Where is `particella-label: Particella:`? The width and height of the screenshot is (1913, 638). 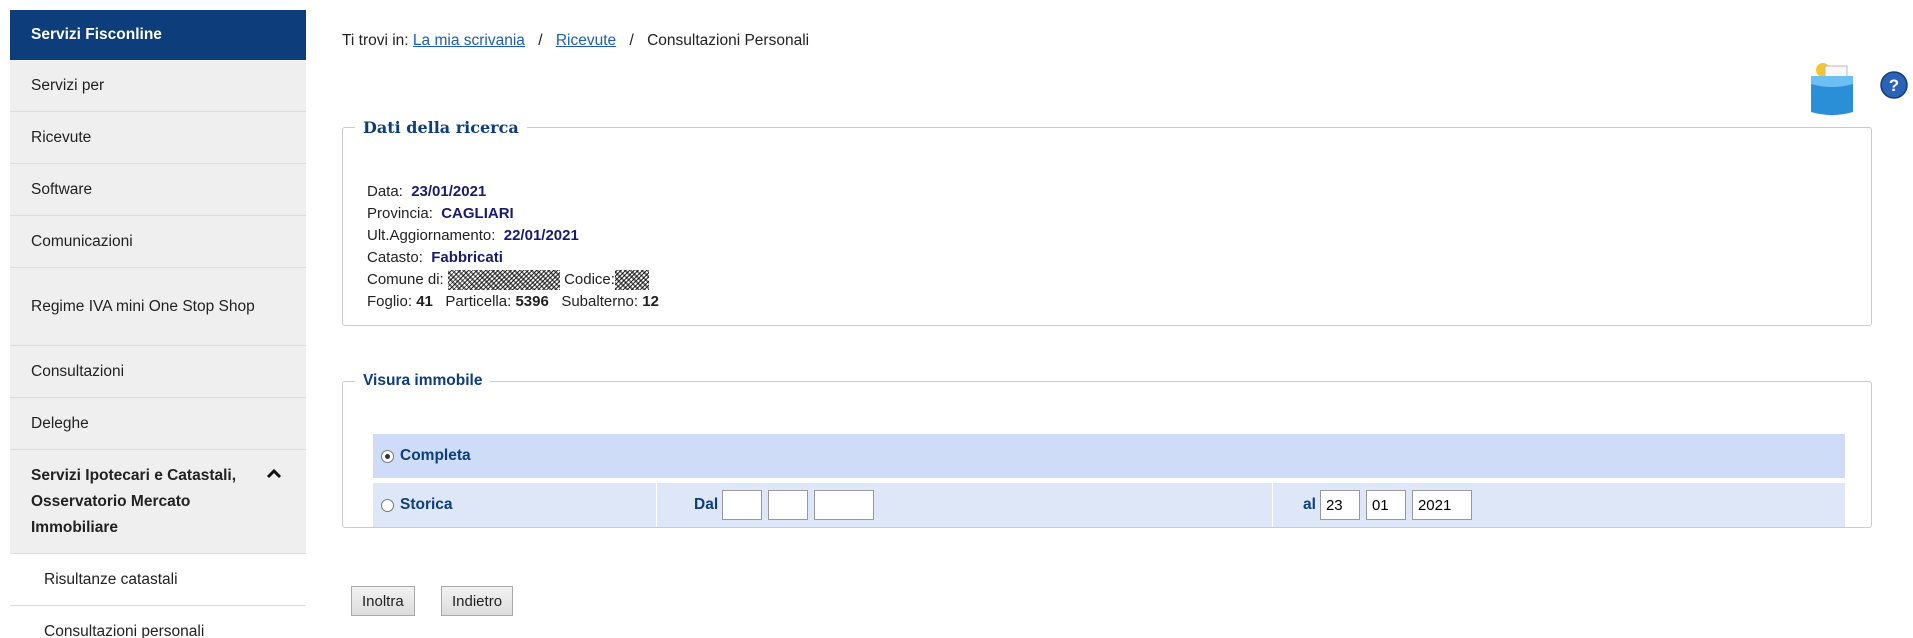
particella-label: Particella: is located at coordinates (478, 301).